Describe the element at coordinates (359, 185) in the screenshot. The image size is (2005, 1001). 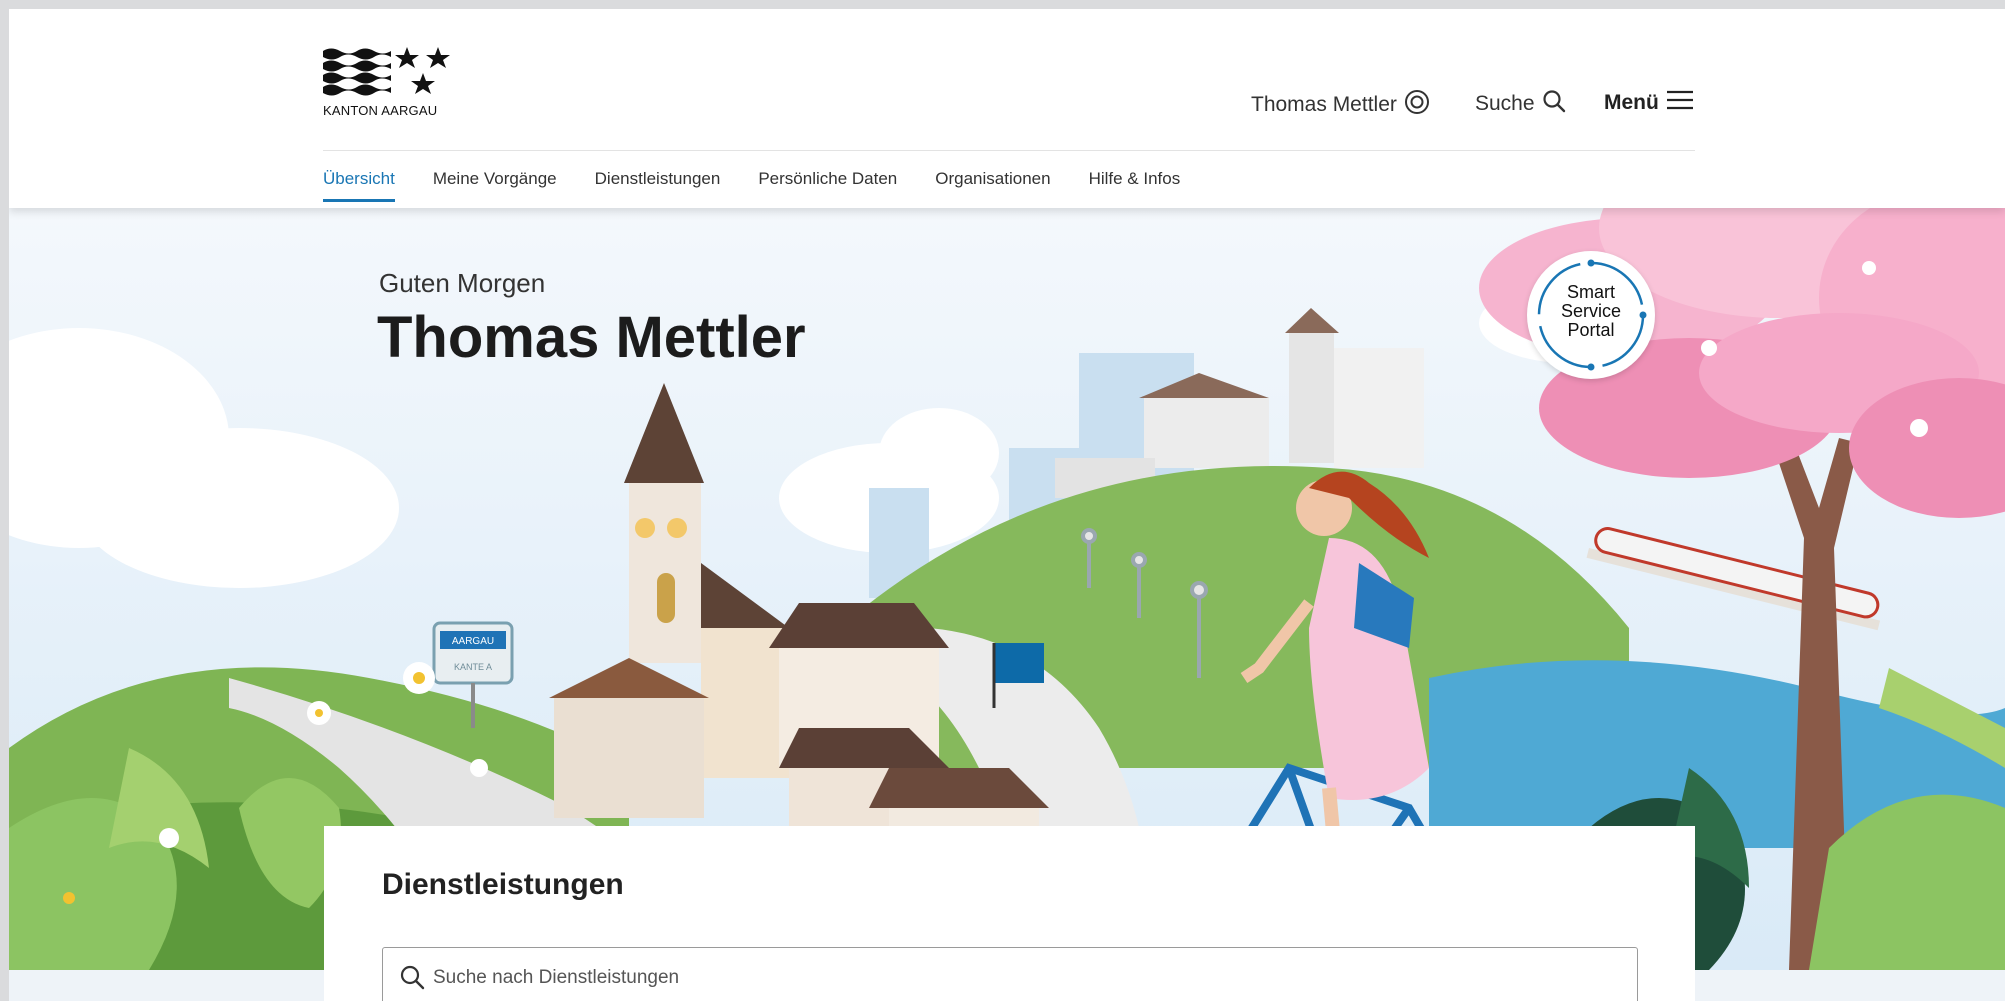
I see `nav-tab-uebersicht: Übersicht` at that location.